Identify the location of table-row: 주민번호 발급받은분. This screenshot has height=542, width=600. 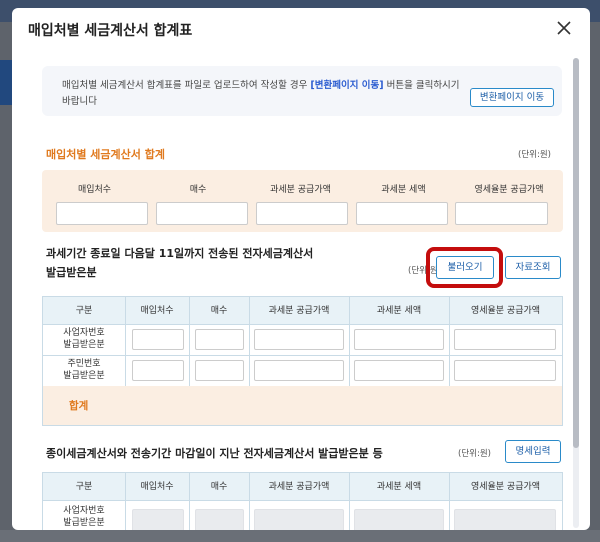
(302, 371).